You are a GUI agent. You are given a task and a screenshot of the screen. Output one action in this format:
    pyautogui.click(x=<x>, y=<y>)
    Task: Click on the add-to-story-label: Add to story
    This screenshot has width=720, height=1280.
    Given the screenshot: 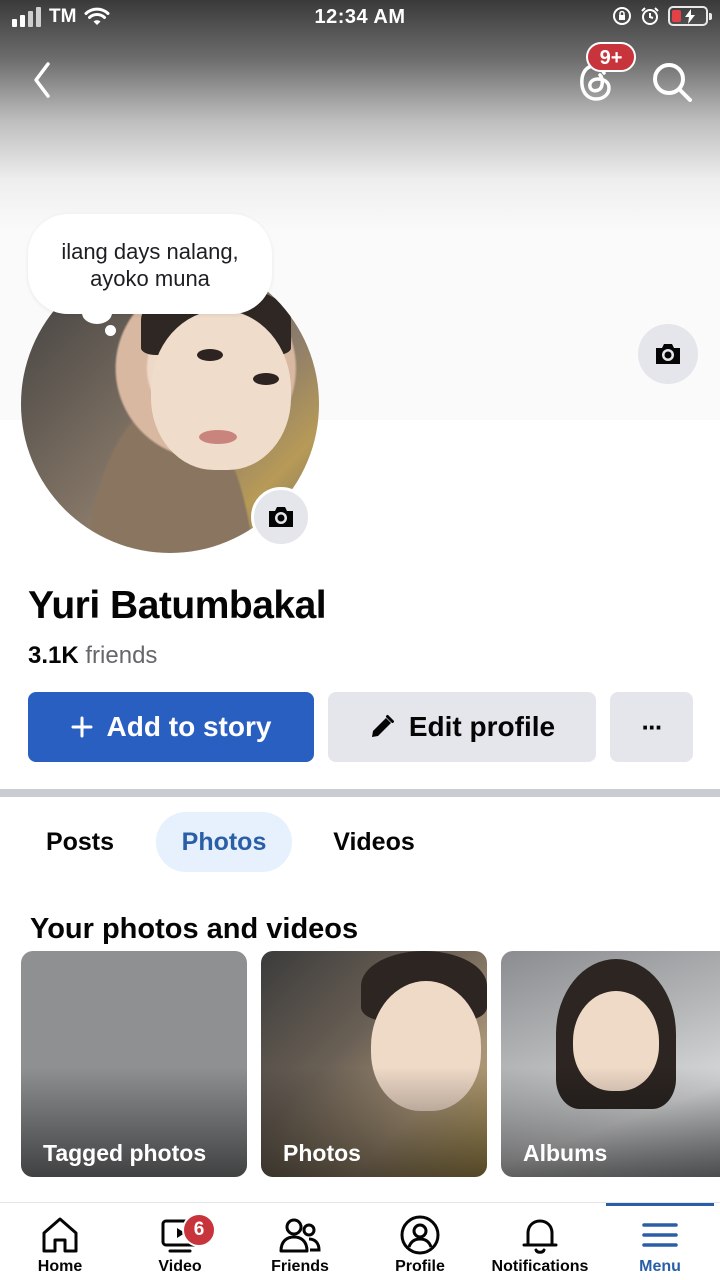 What is the action you would take?
    pyautogui.click(x=189, y=726)
    